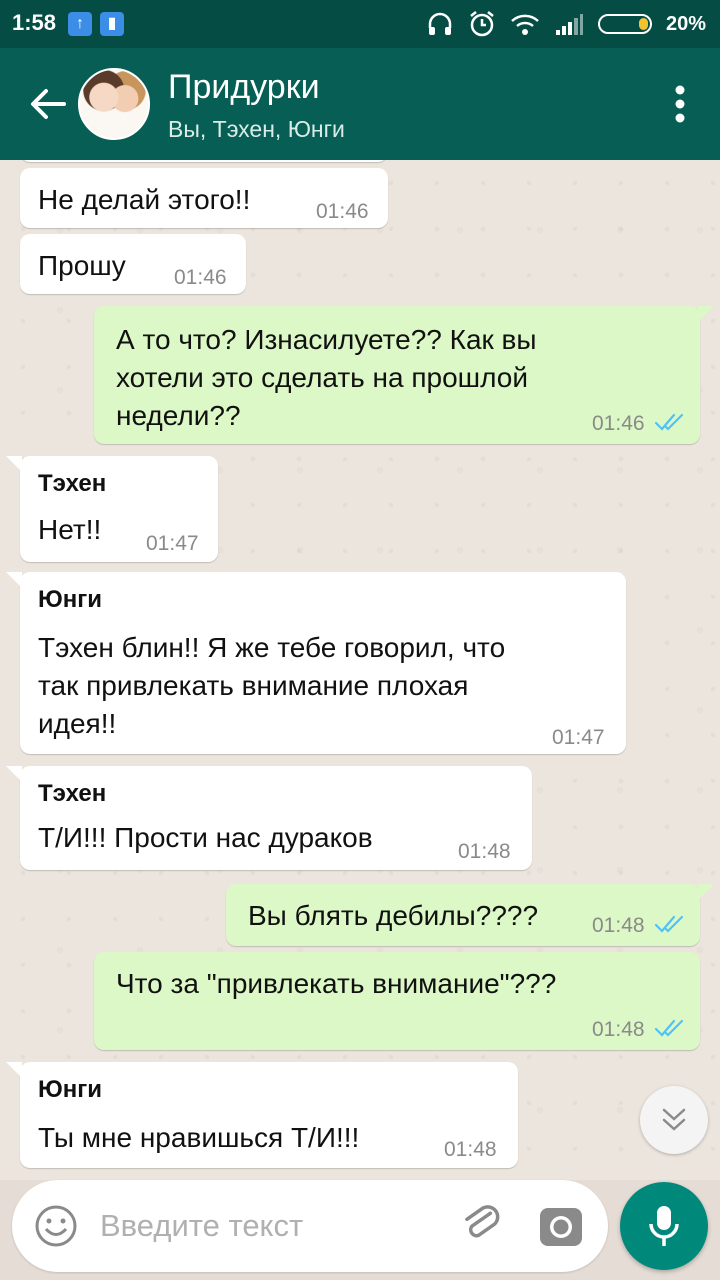  Describe the element at coordinates (262, 1115) in the screenshot. I see `message-bubble-incoming: Юнги Ты мне нравишься Т/И!!! 01:48` at that location.